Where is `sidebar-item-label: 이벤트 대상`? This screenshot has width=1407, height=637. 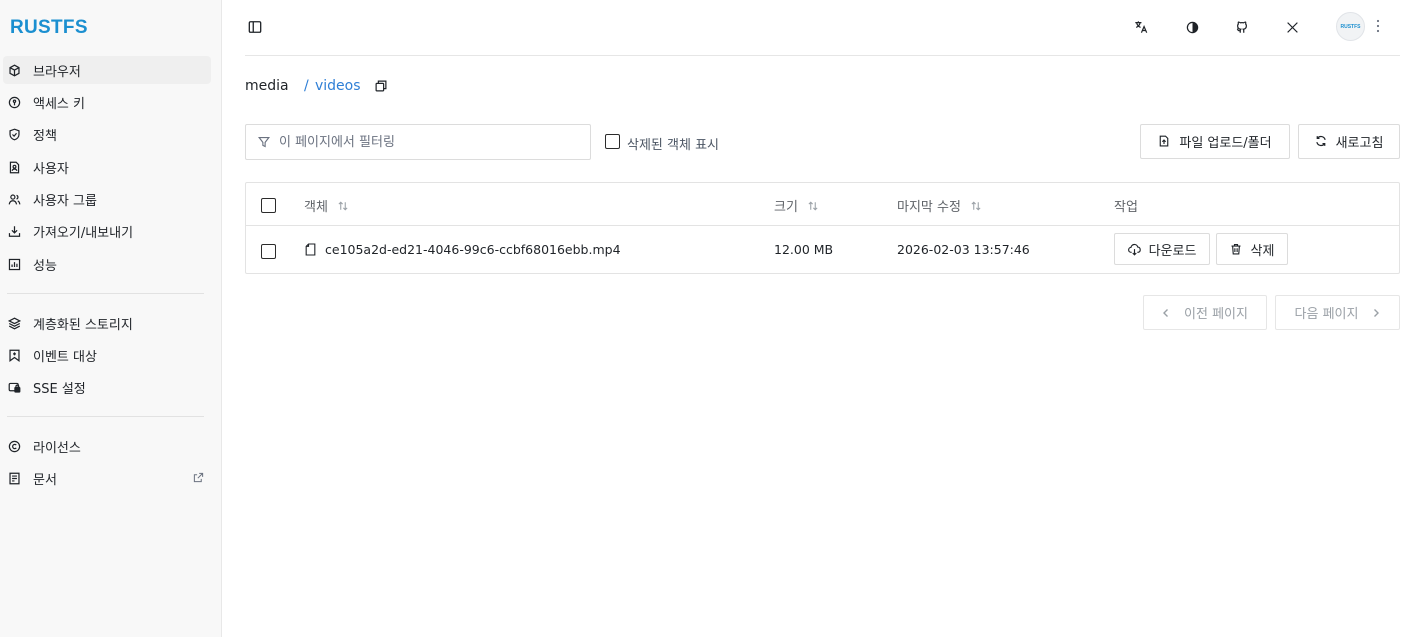
sidebar-item-label: 이벤트 대상 is located at coordinates (65, 357).